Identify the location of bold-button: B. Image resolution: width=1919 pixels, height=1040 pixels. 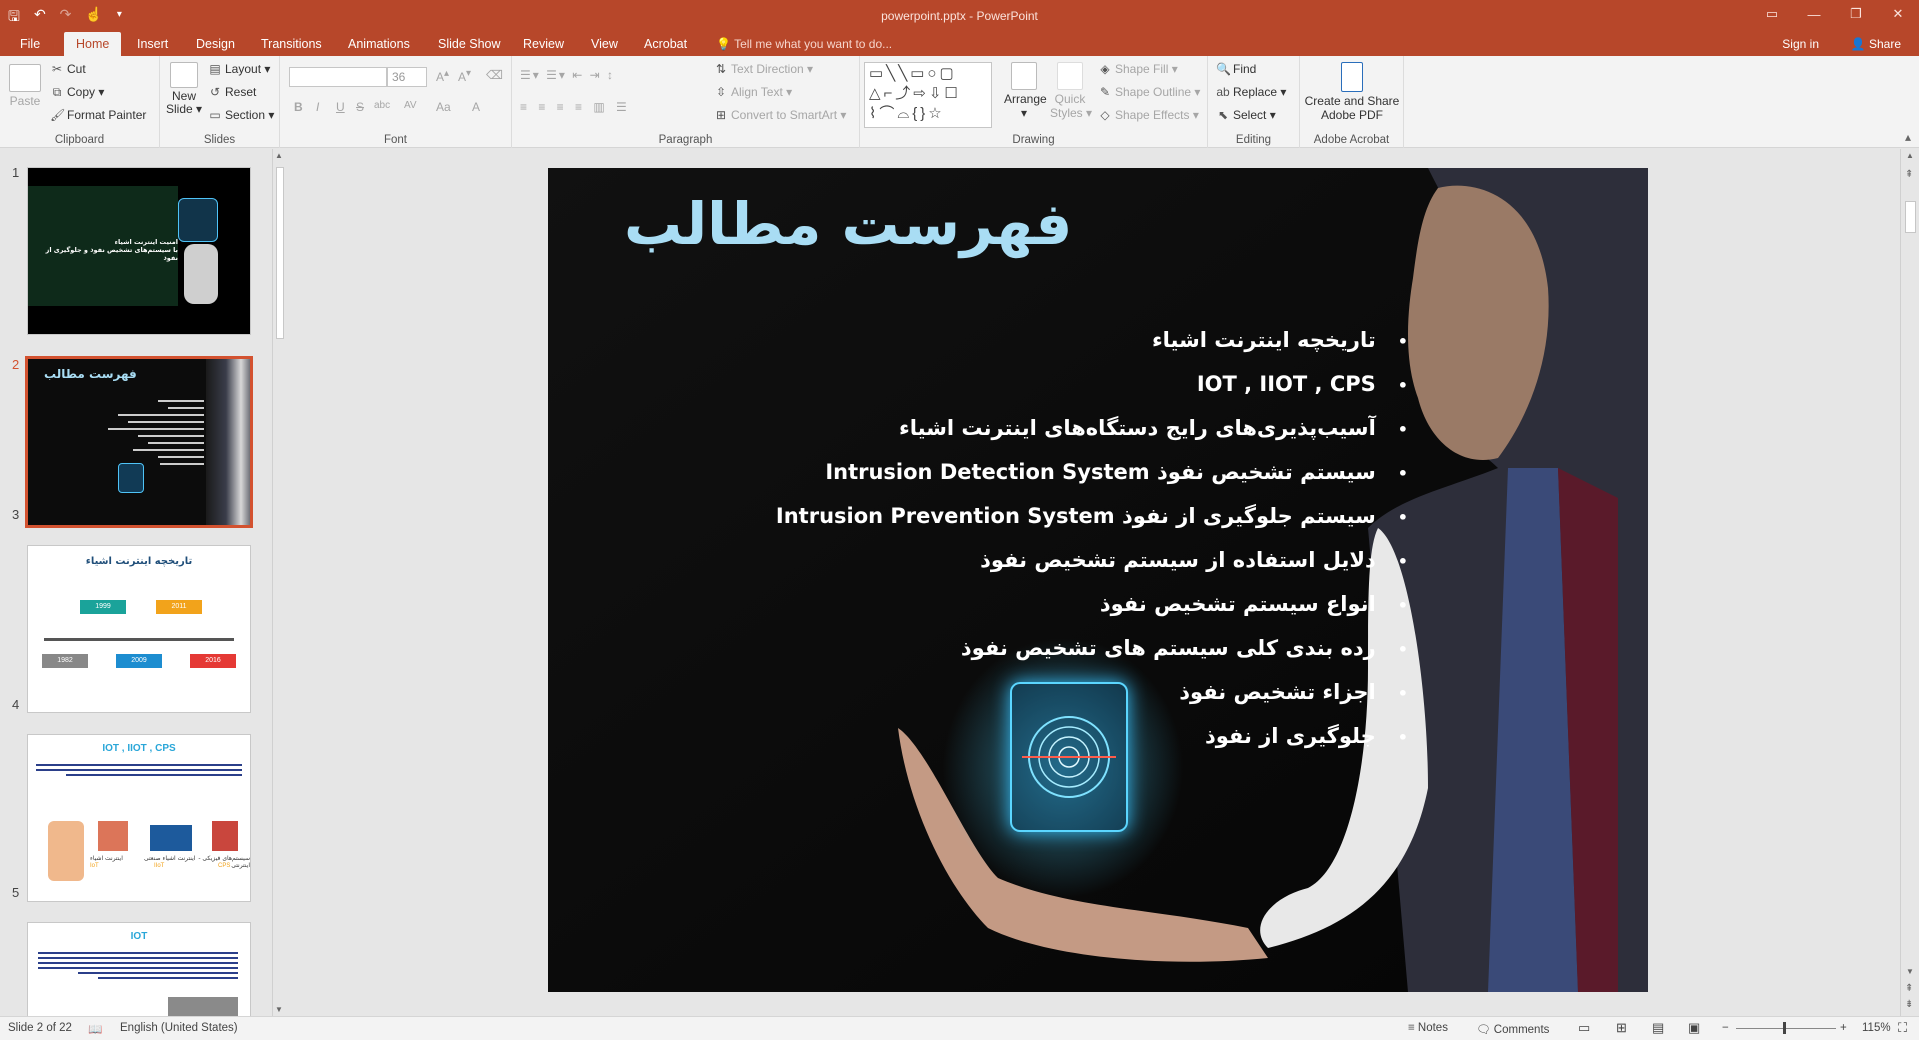
(298, 107).